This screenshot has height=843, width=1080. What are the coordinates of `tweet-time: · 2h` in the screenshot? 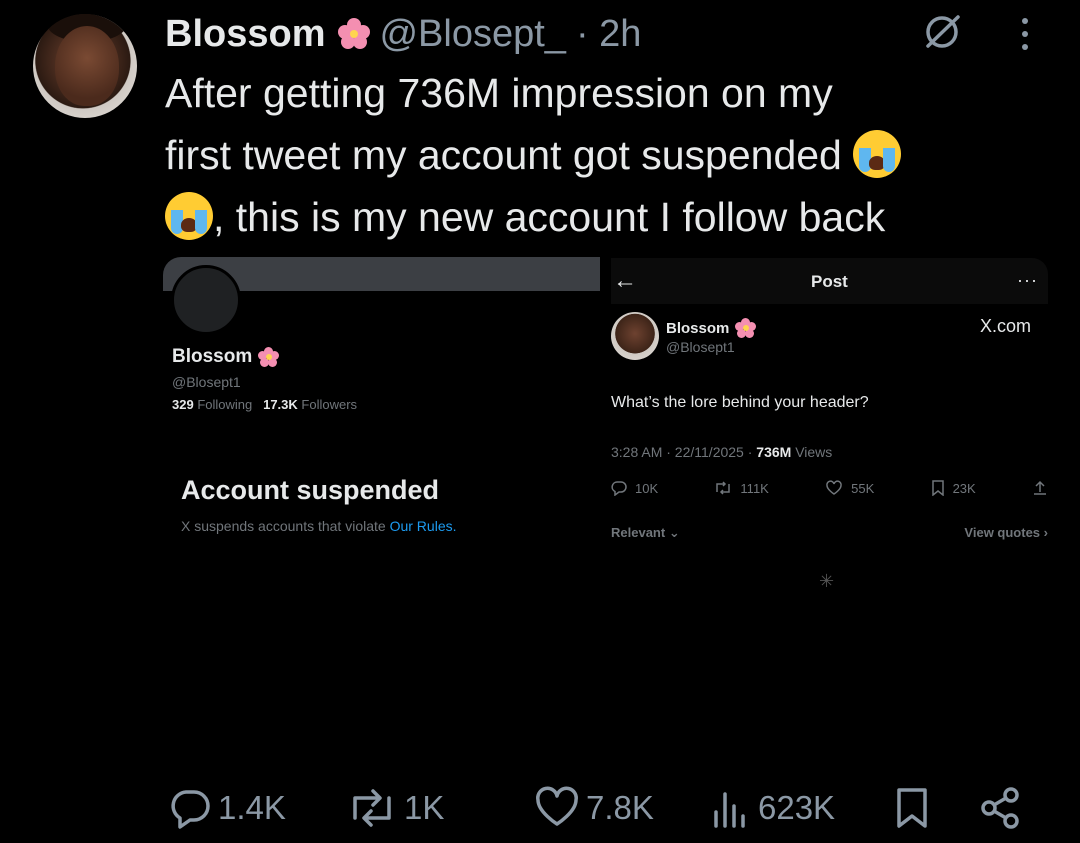 It's located at (608, 34).